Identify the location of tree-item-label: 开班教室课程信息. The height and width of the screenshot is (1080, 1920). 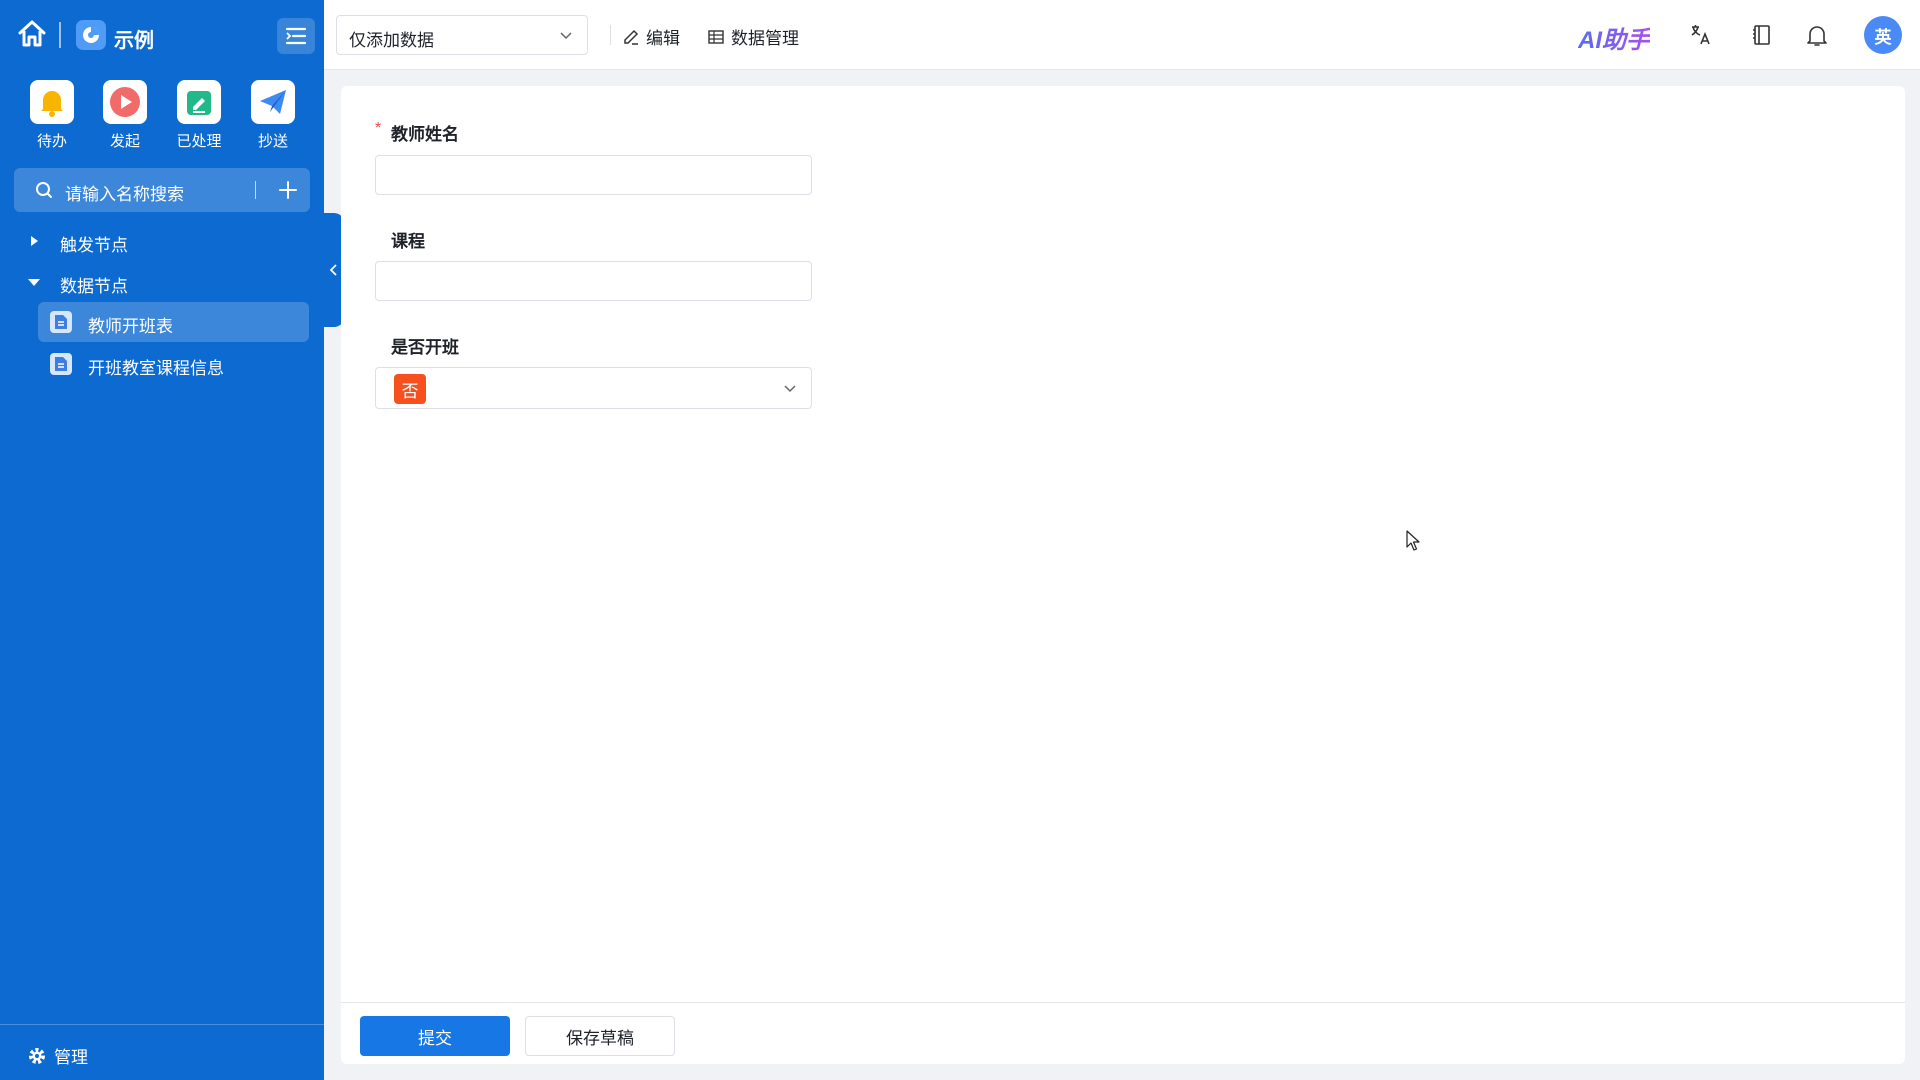
(156, 368).